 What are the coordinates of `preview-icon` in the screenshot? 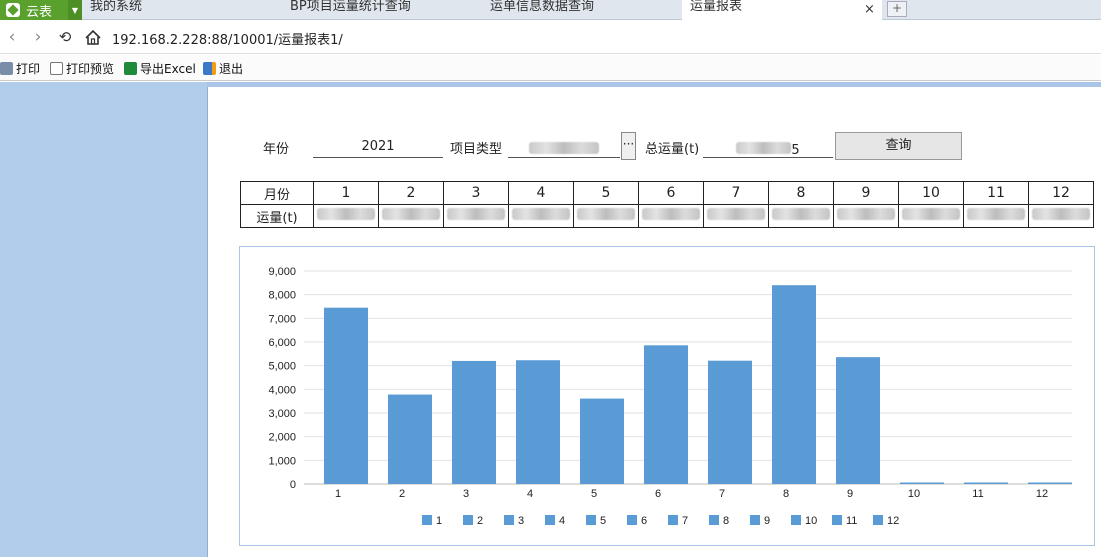 It's located at (56, 68).